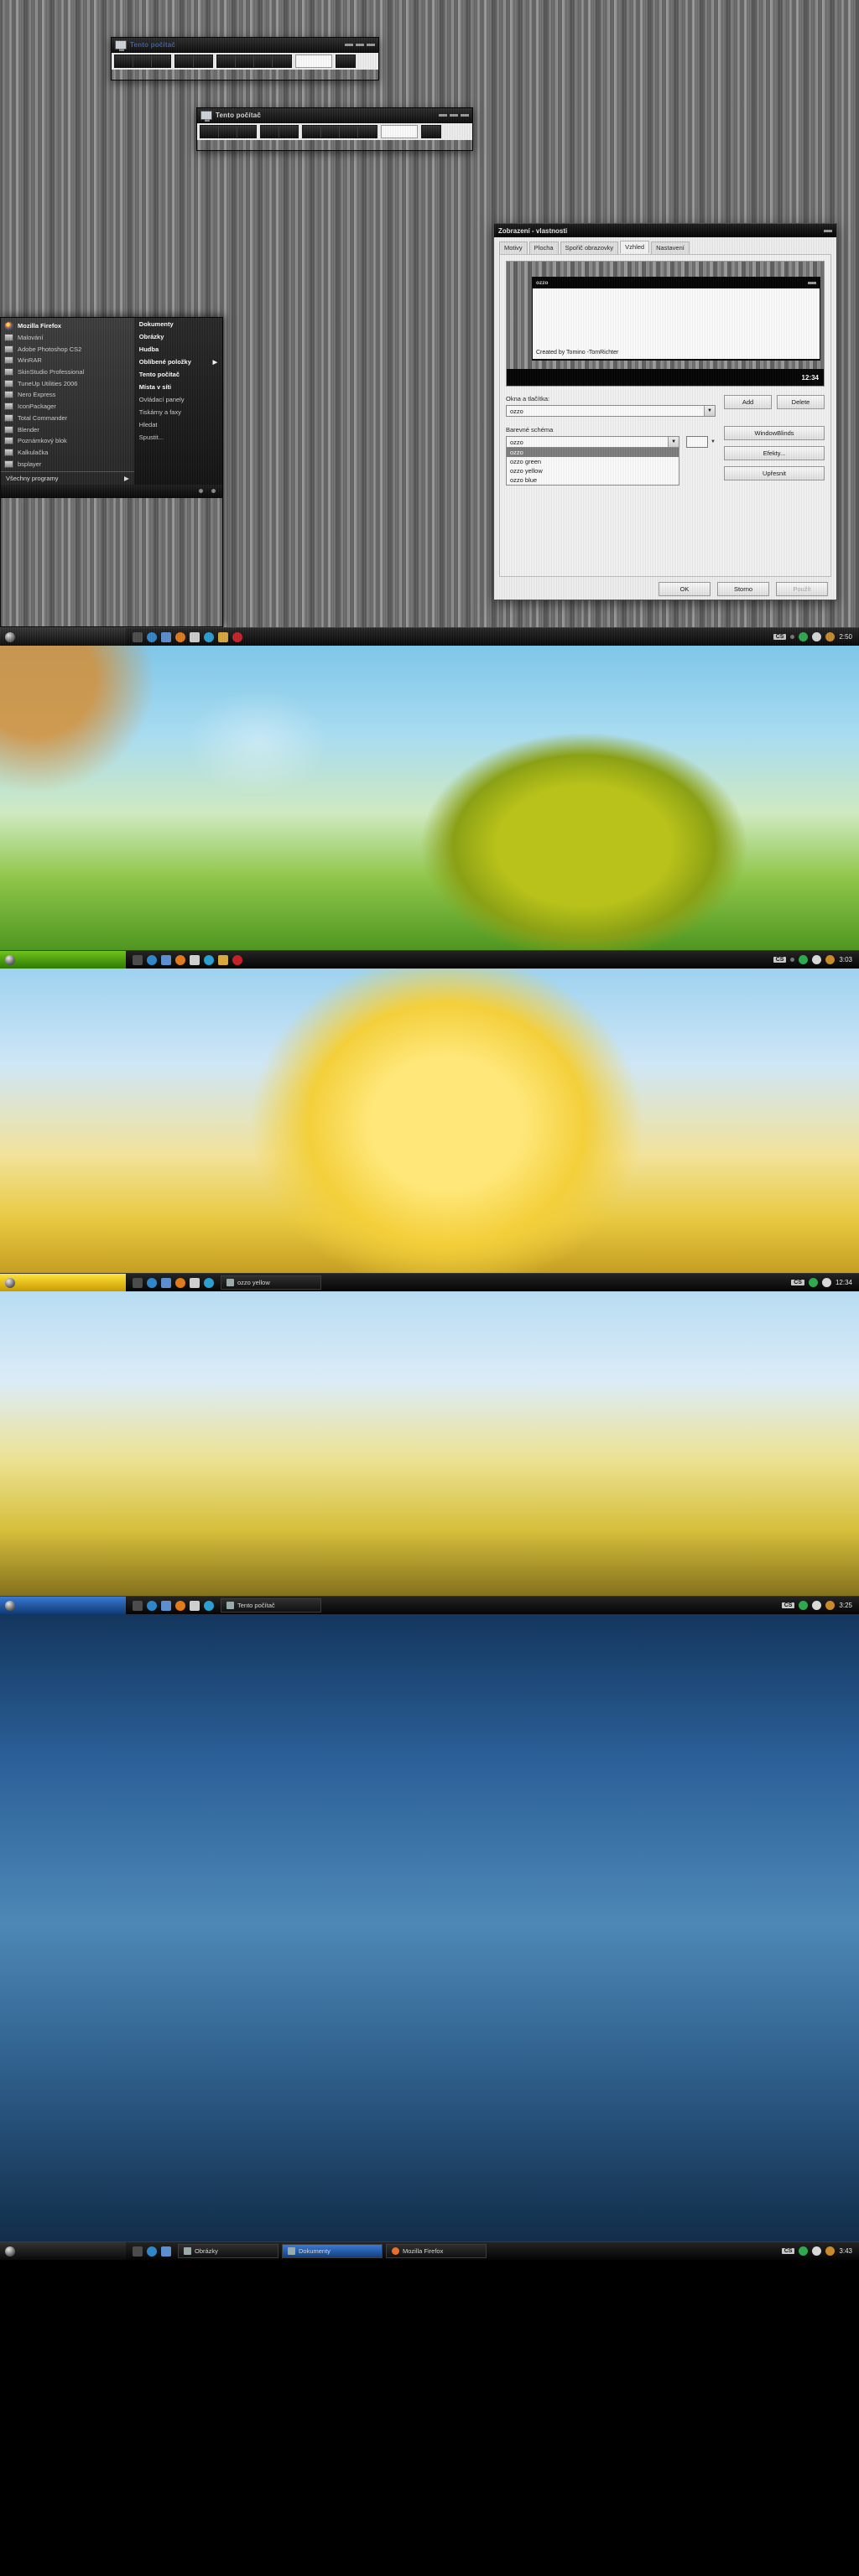 The width and height of the screenshot is (859, 2576). Describe the element at coordinates (178, 349) in the screenshot. I see `place-hudba: Hudba` at that location.